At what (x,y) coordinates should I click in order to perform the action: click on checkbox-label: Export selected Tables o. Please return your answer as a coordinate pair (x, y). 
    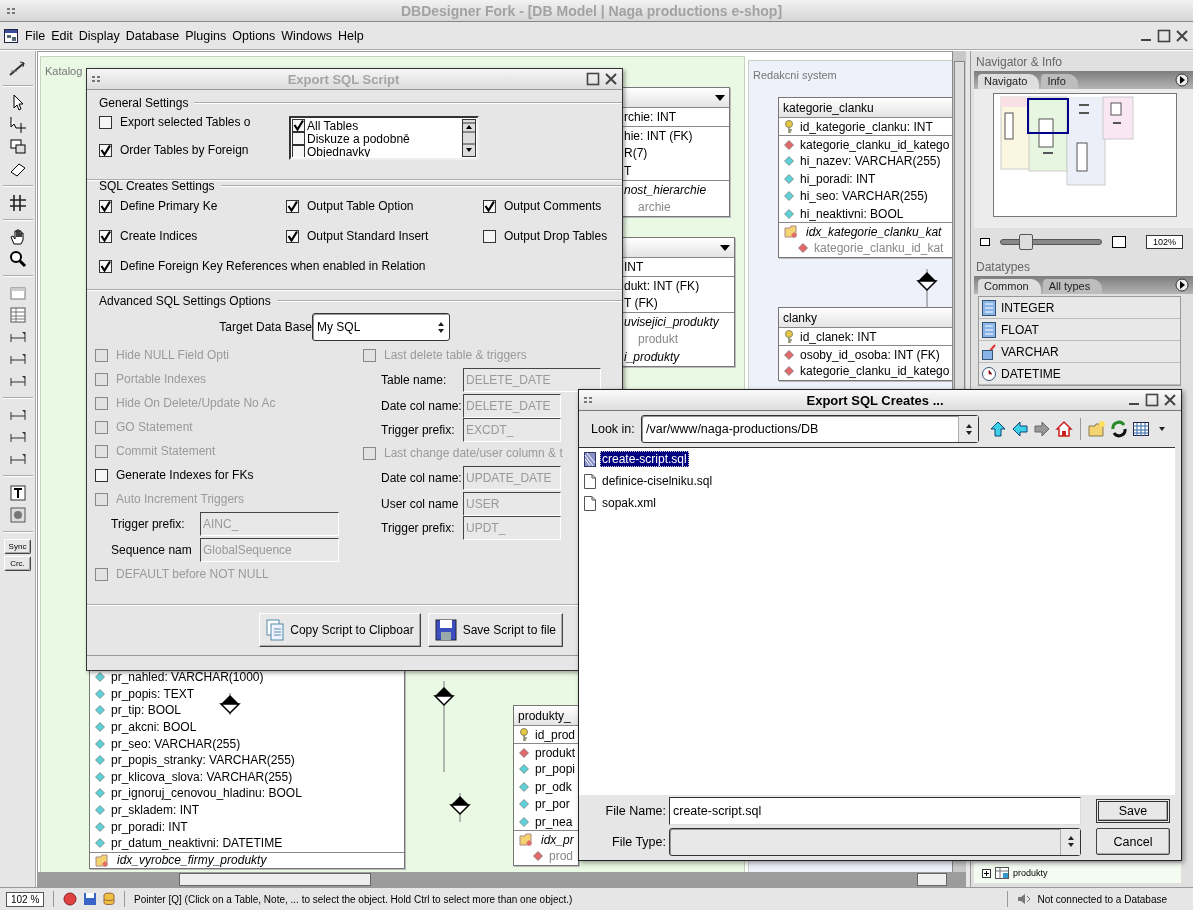
    Looking at the image, I should click on (185, 122).